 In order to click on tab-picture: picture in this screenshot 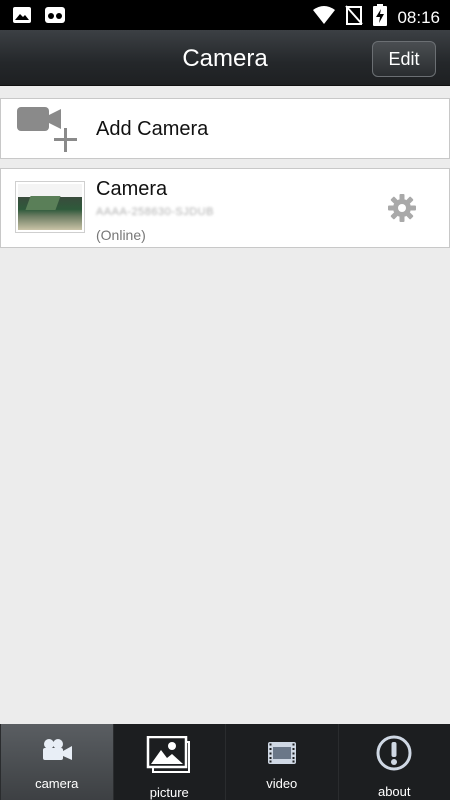, I will do `click(169, 762)`.